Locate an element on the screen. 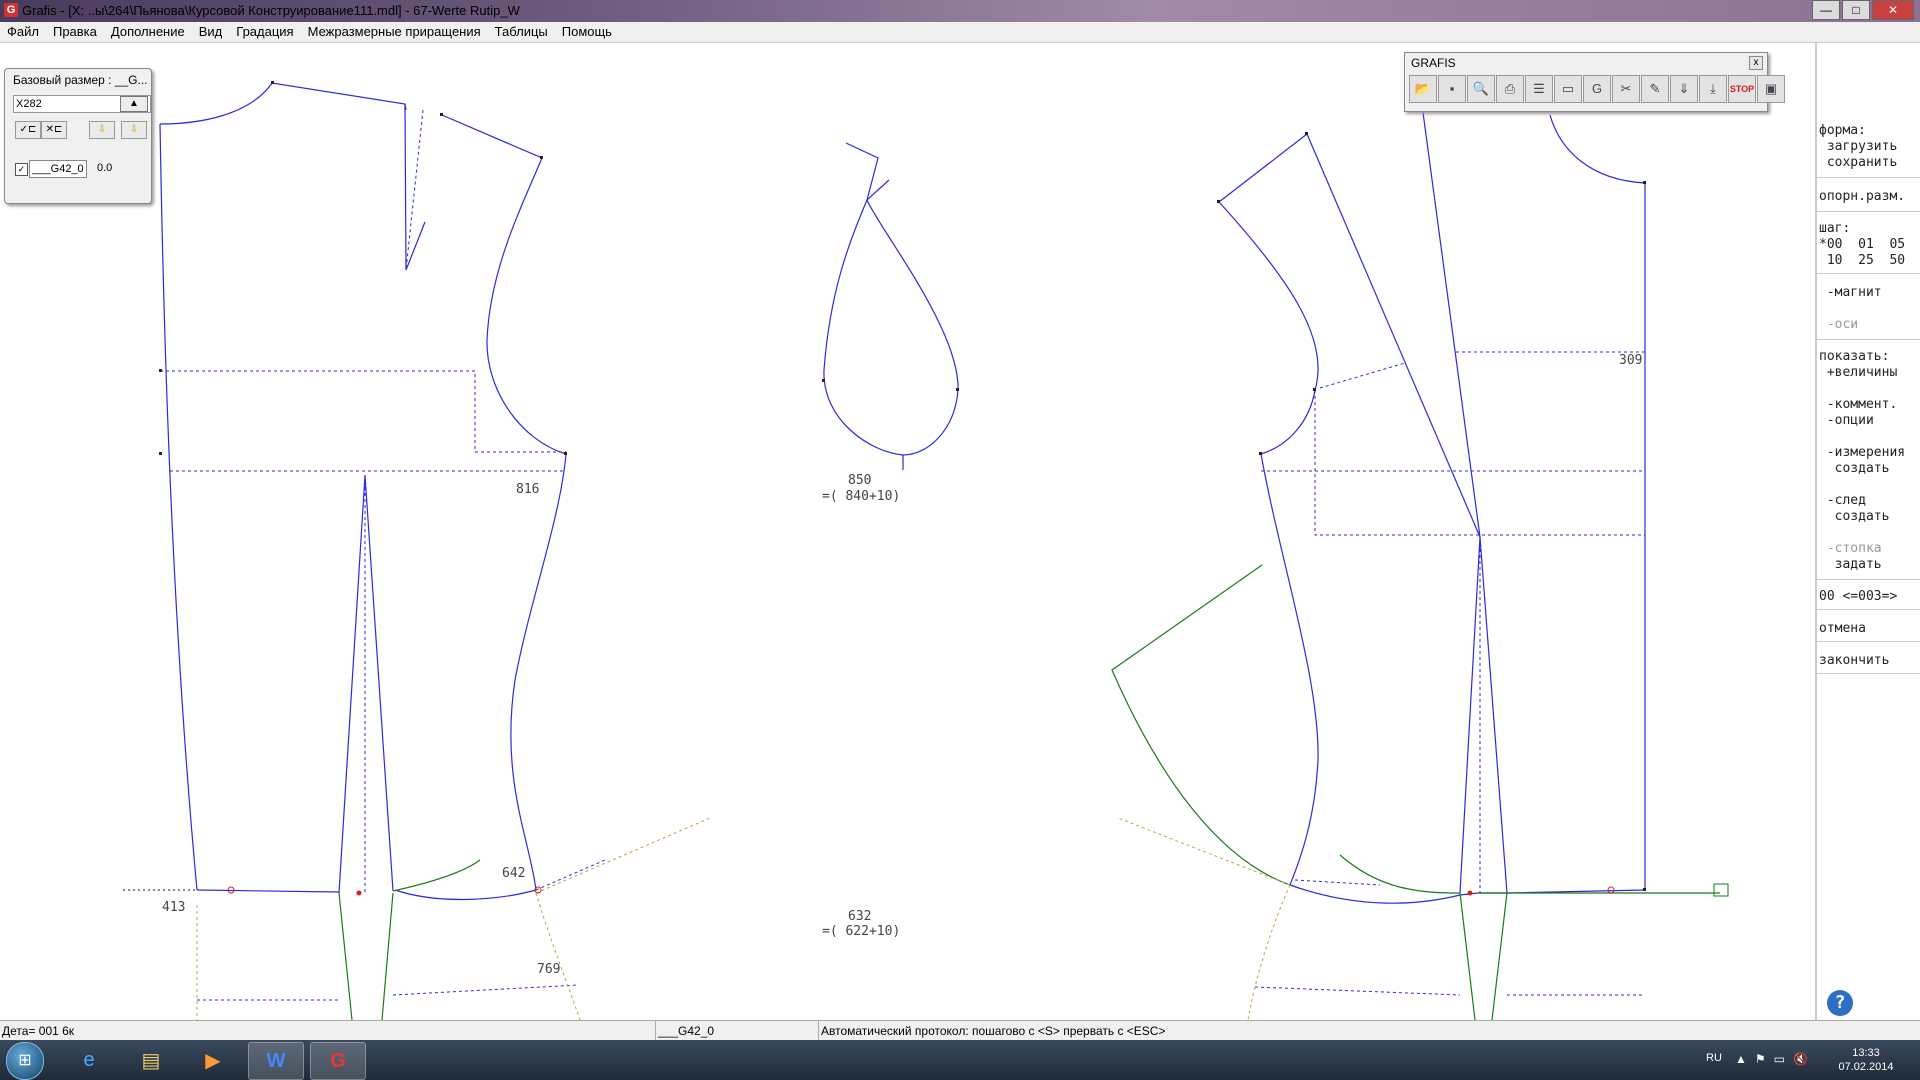  back-dart-guide is located at coordinates (394, 501).